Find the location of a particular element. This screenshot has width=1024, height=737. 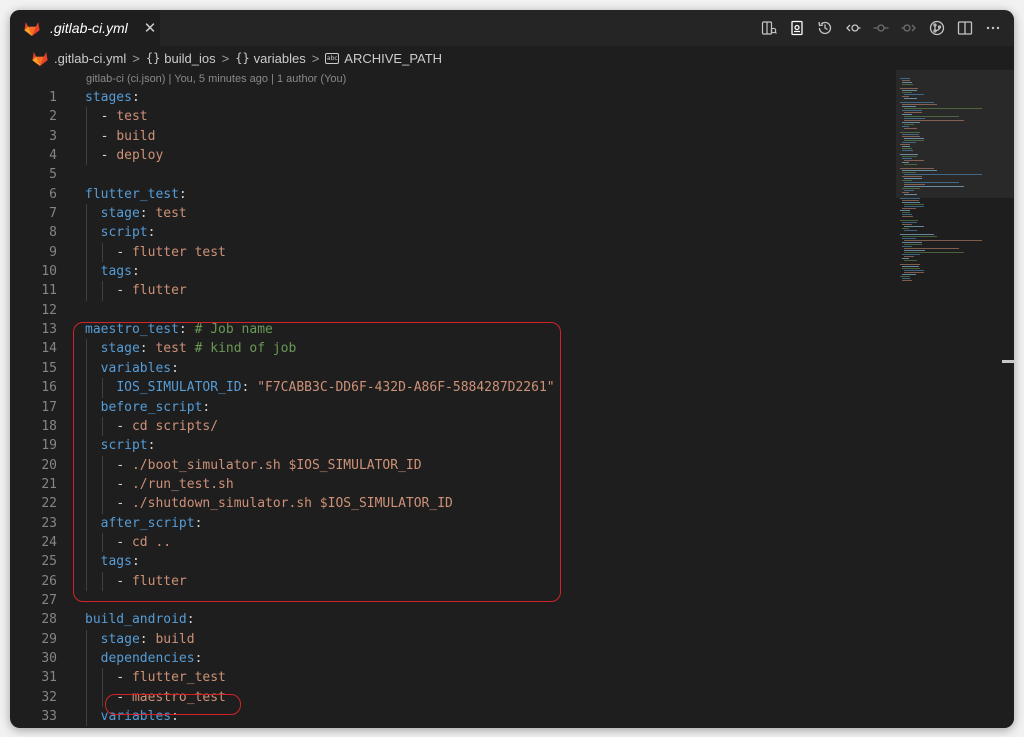

code-line: 32 - maestro_test is located at coordinates (453, 697).